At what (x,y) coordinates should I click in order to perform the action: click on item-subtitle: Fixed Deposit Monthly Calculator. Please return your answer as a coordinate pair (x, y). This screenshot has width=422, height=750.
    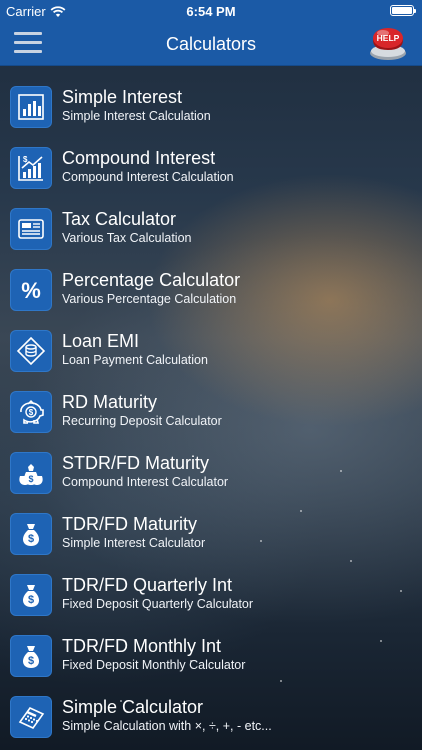
    Looking at the image, I should click on (154, 665).